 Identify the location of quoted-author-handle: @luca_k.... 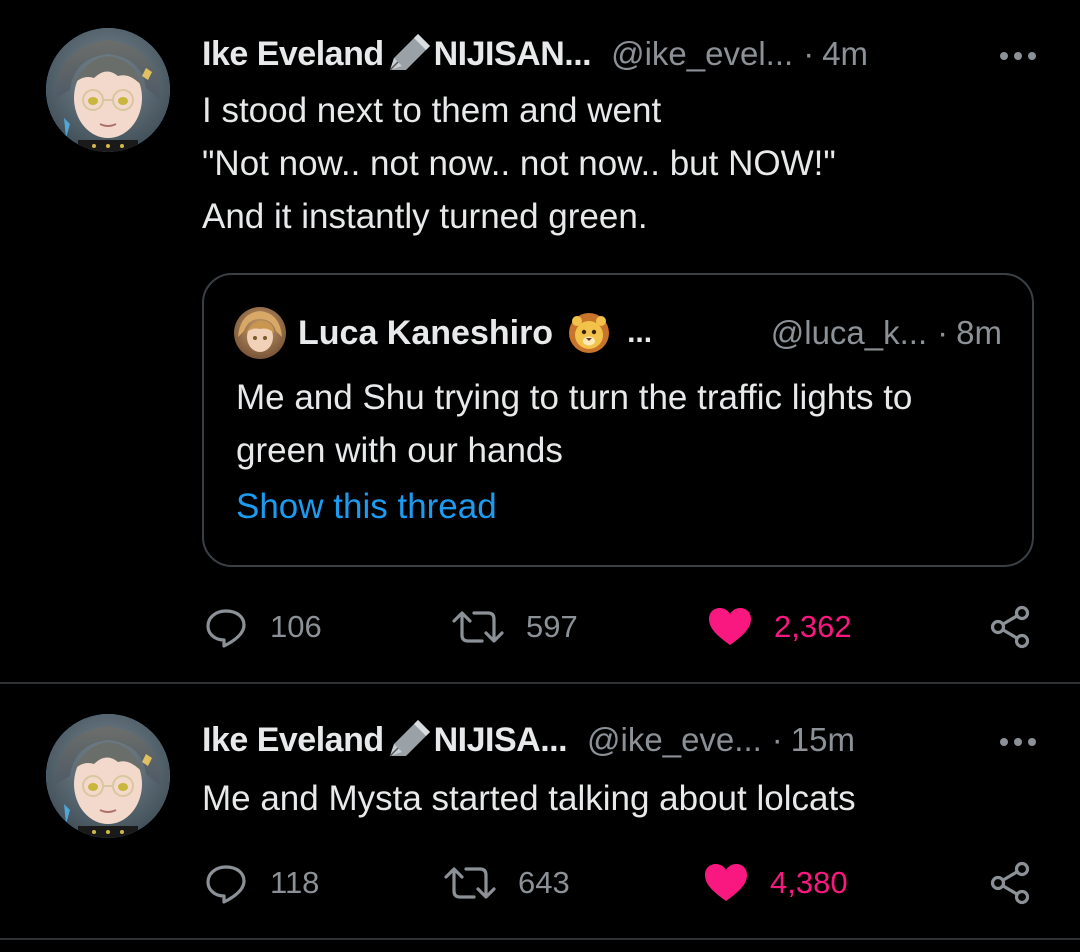
(849, 332).